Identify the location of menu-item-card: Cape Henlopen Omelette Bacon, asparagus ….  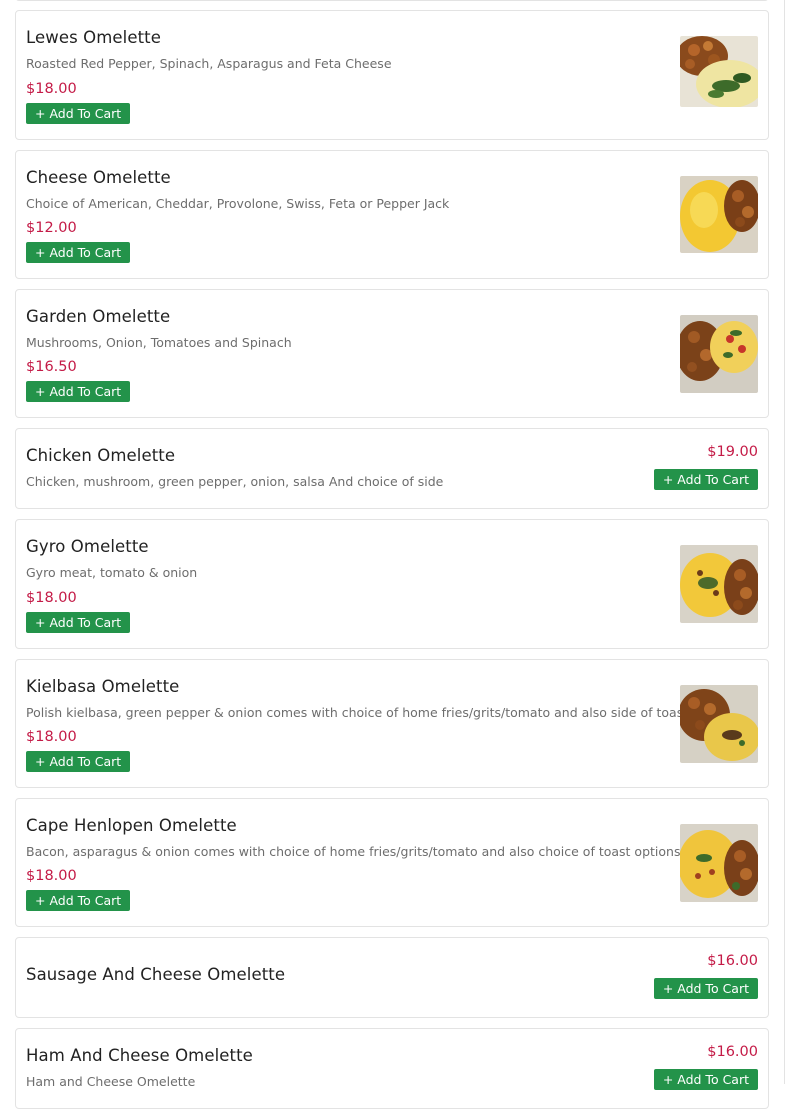
(392, 862).